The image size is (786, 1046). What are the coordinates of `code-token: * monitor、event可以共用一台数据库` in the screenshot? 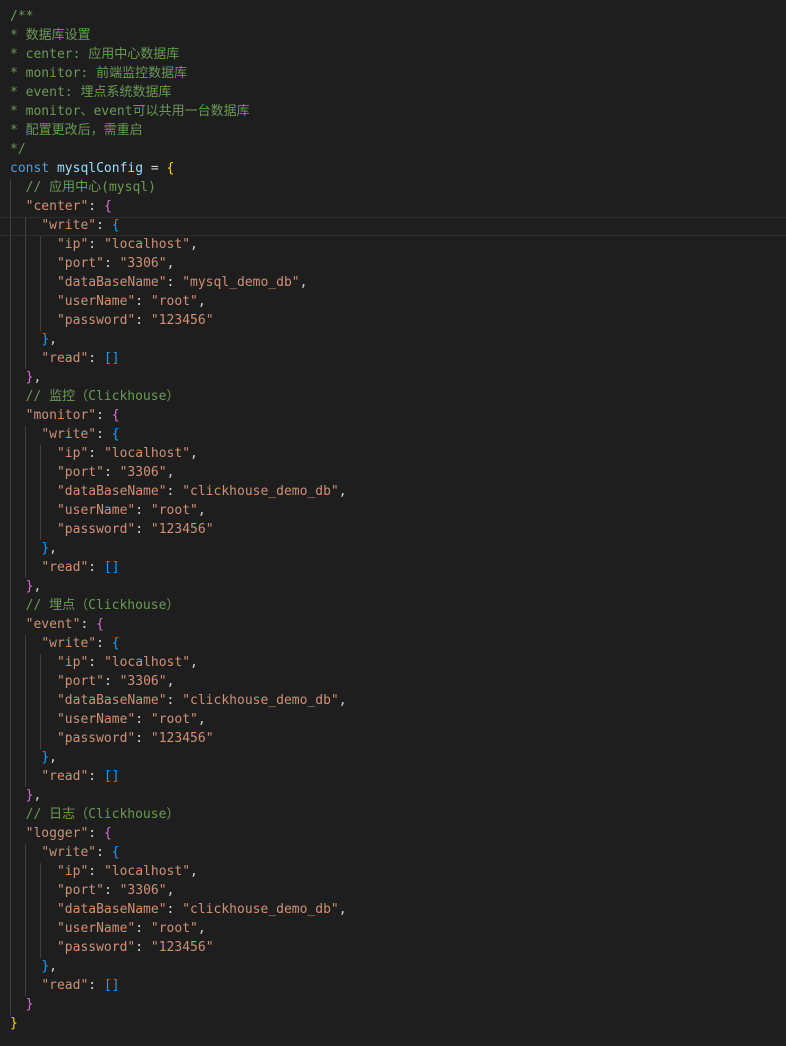 It's located at (130, 111).